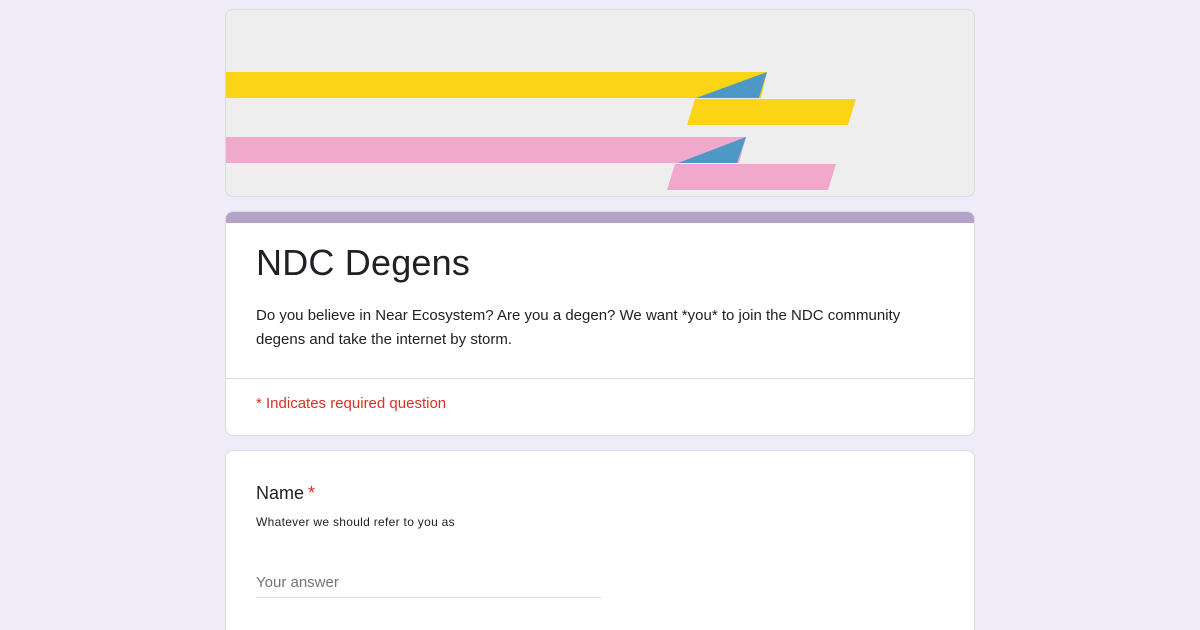 Image resolution: width=1200 pixels, height=630 pixels. I want to click on banner-stripes-illustration, so click(541, 131).